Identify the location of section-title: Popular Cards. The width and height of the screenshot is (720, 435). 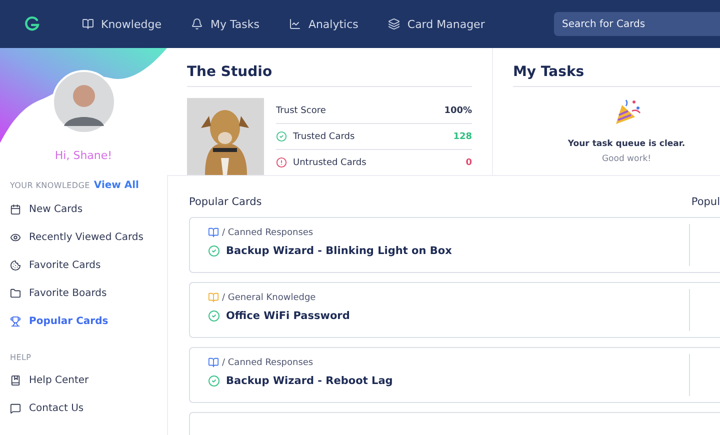
(225, 202).